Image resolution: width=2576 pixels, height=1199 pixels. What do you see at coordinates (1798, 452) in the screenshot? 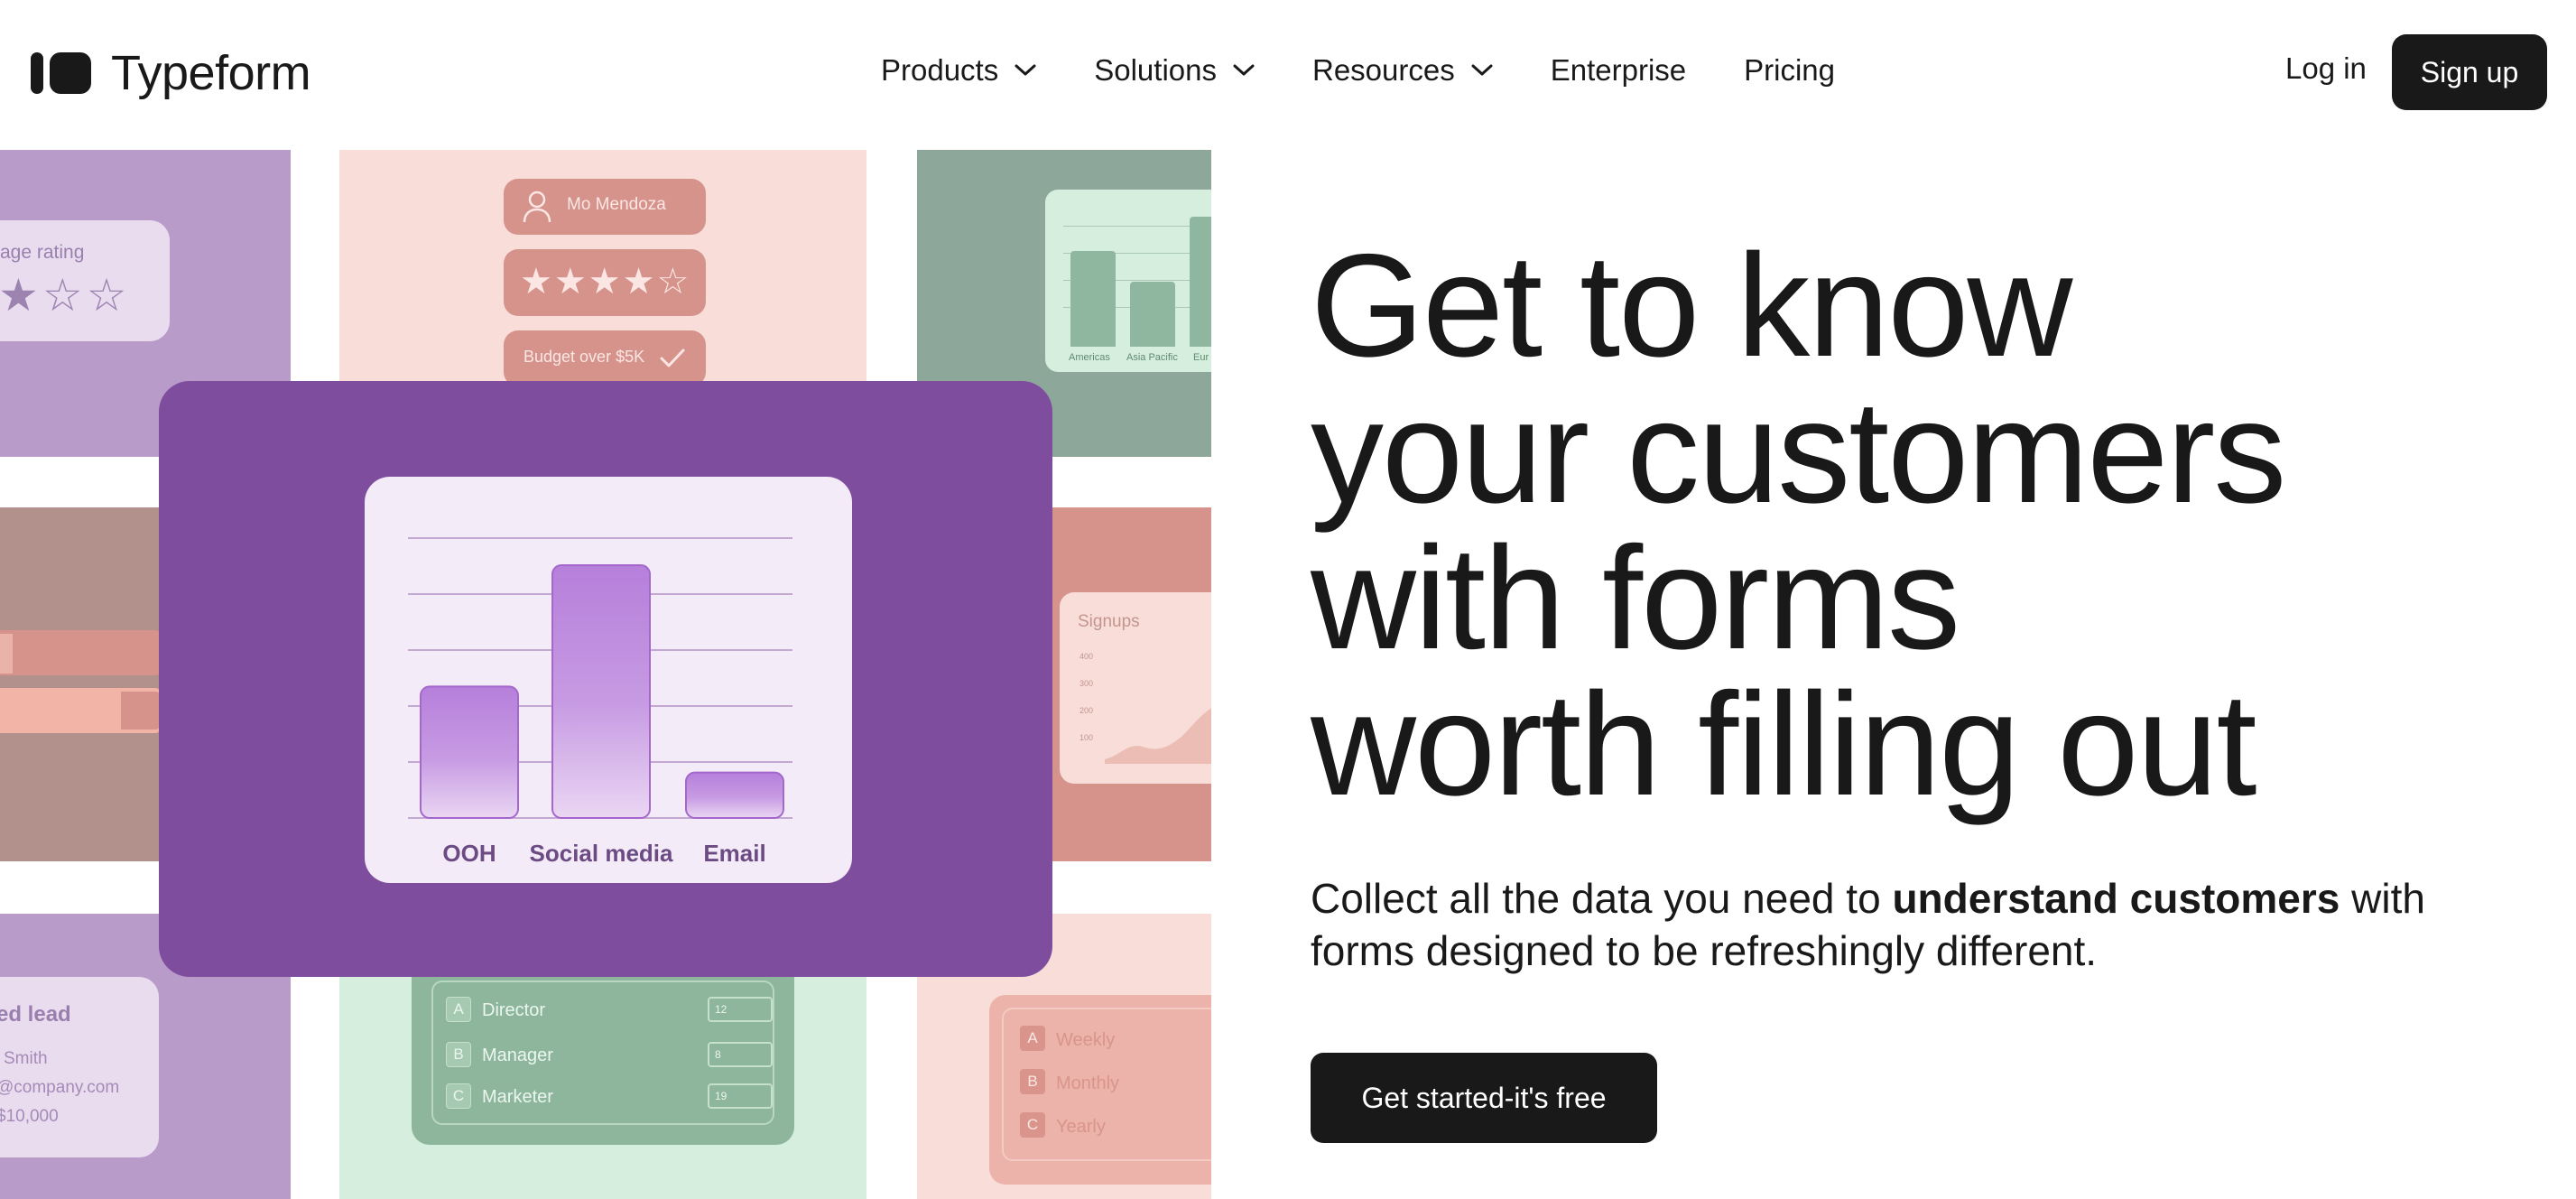
I see `hero-headline-line: your customers` at bounding box center [1798, 452].